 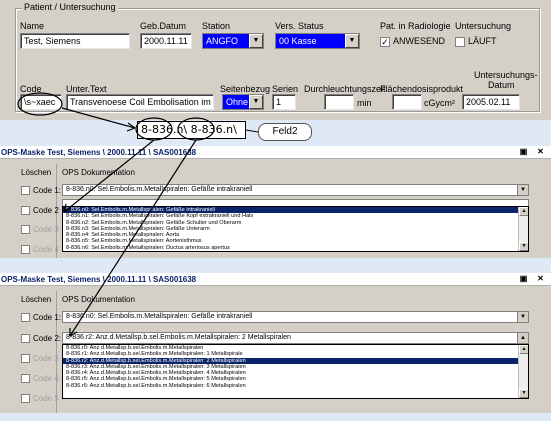 I want to click on patient-group-title: Patient / Untersuchung, so click(x=70, y=7).